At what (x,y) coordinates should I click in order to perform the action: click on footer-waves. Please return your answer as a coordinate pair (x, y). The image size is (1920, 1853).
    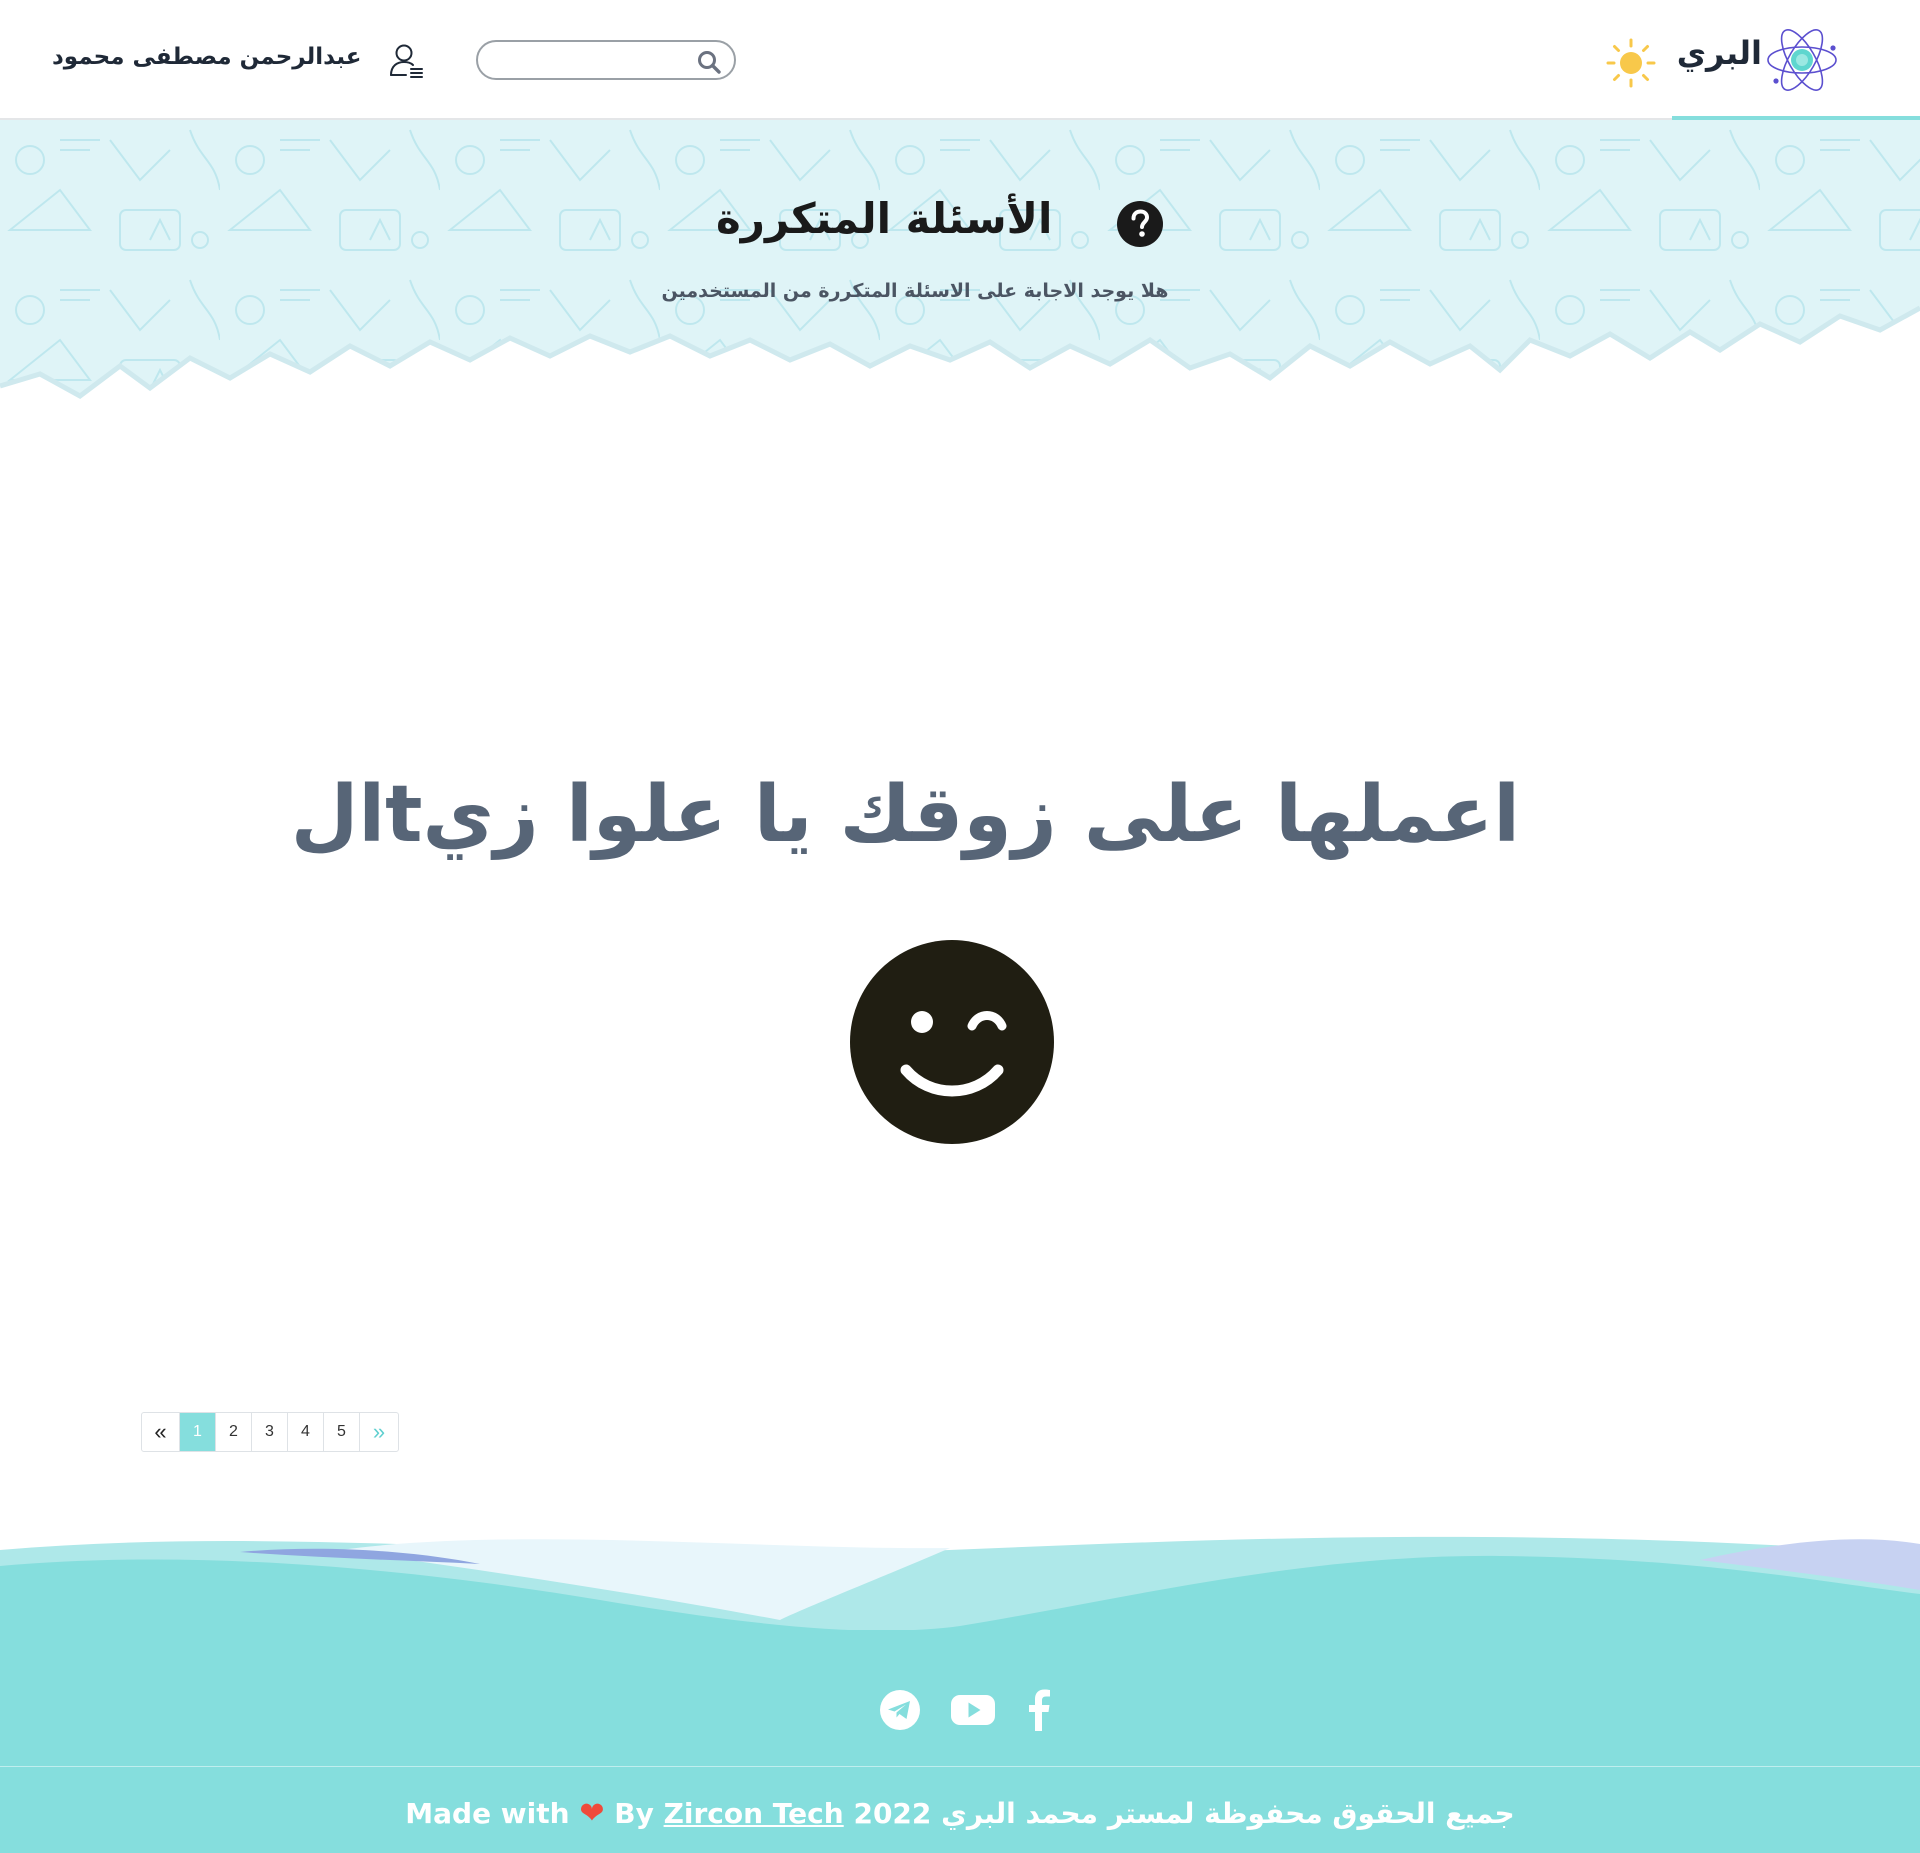
    Looking at the image, I should click on (960, 1585).